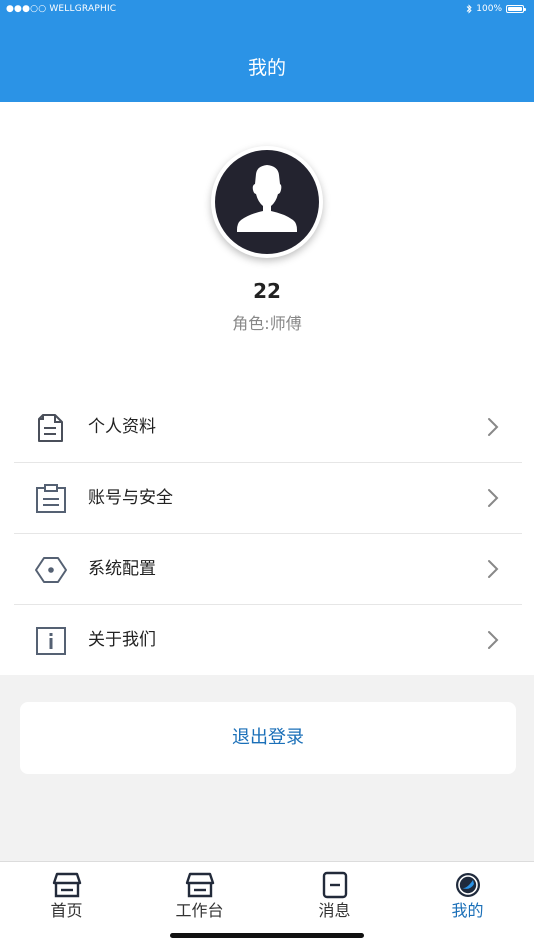 Image resolution: width=534 pixels, height=950 pixels. Describe the element at coordinates (122, 569) in the screenshot. I see `menu-item-label: 系统配置` at that location.